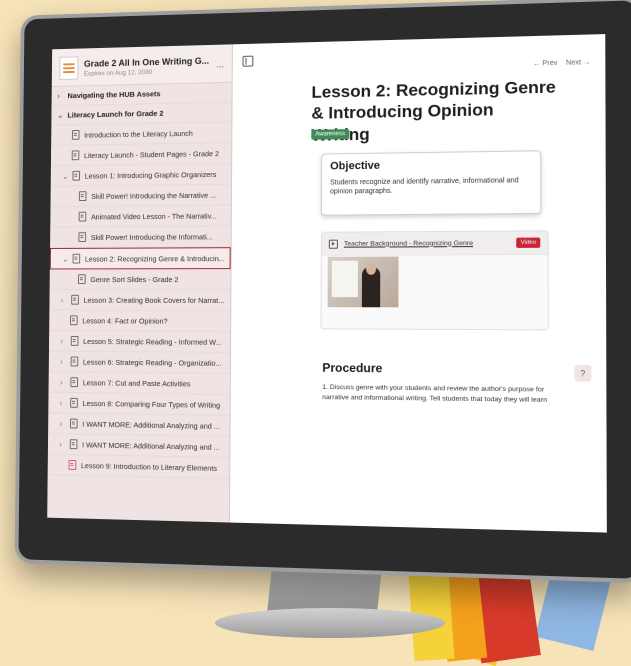 Image resolution: width=631 pixels, height=666 pixels. What do you see at coordinates (363, 282) in the screenshot?
I see `video-thumbnail` at bounding box center [363, 282].